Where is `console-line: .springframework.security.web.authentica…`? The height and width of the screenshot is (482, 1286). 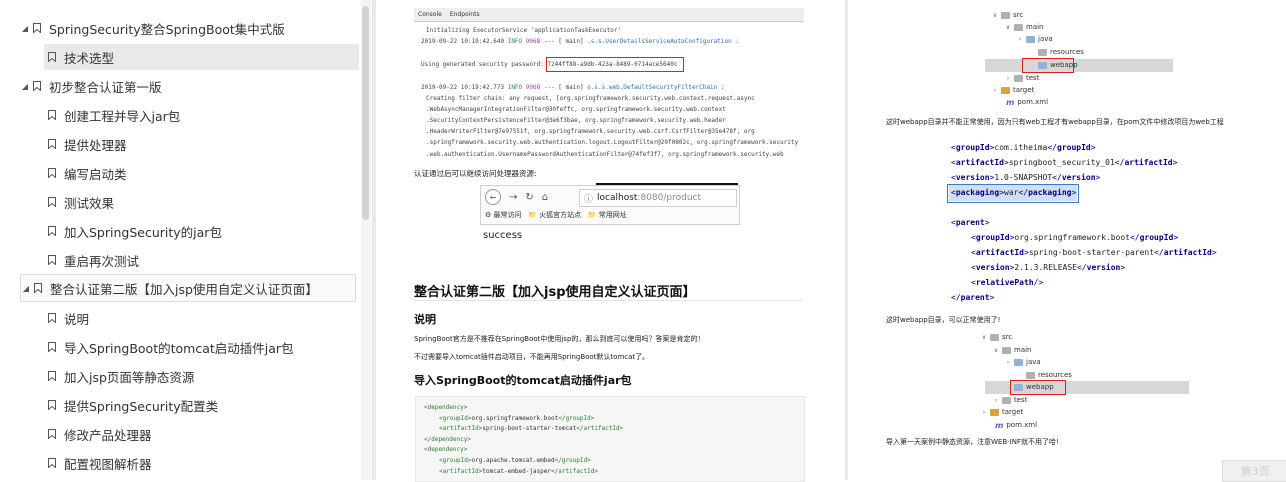 console-line: .springframework.security.web.authentica… is located at coordinates (612, 142).